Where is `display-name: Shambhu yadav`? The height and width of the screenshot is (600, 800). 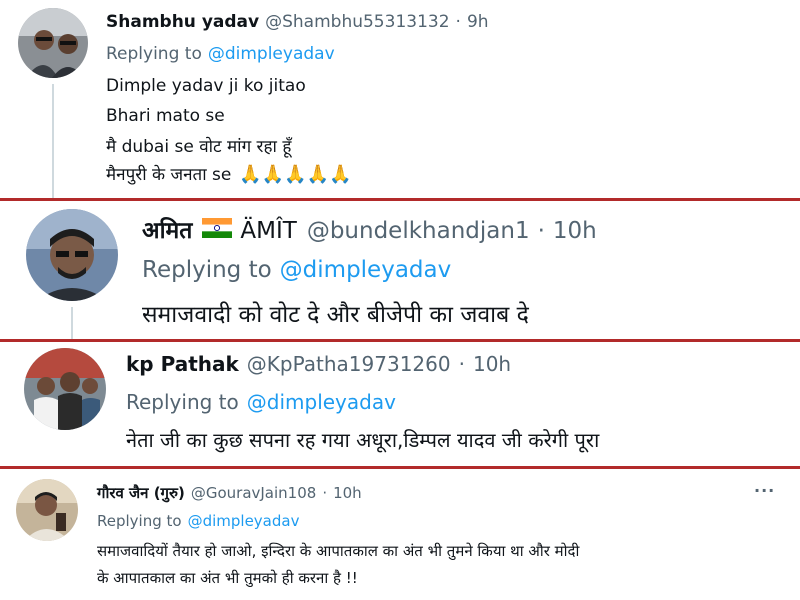
display-name: Shambhu yadav is located at coordinates (182, 22).